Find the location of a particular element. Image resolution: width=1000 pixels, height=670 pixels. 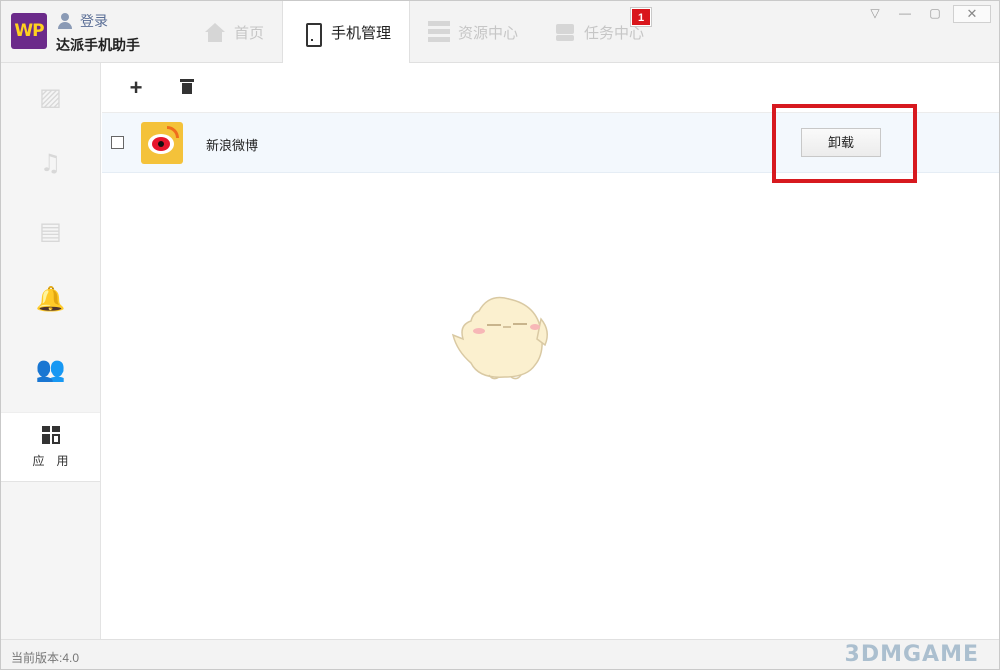

sidebar-item-video: ▤ is located at coordinates (50, 231).